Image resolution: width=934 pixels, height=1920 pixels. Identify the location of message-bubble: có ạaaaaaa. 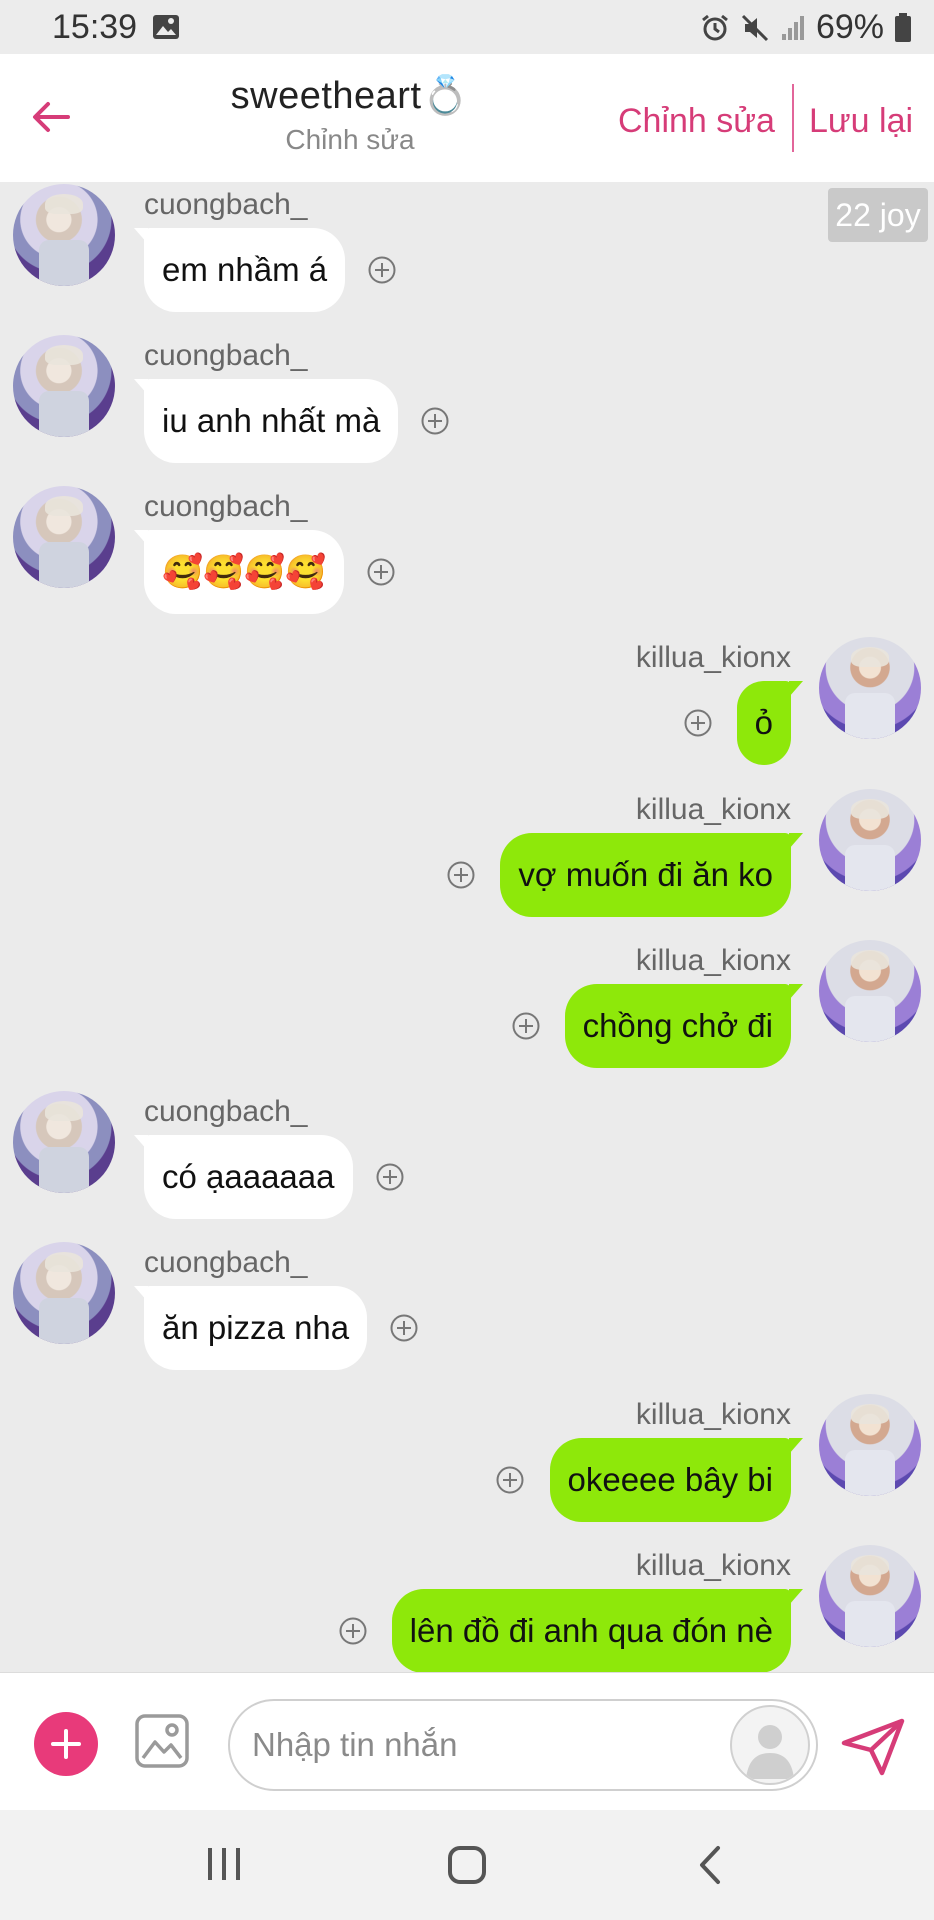
(243, 1177).